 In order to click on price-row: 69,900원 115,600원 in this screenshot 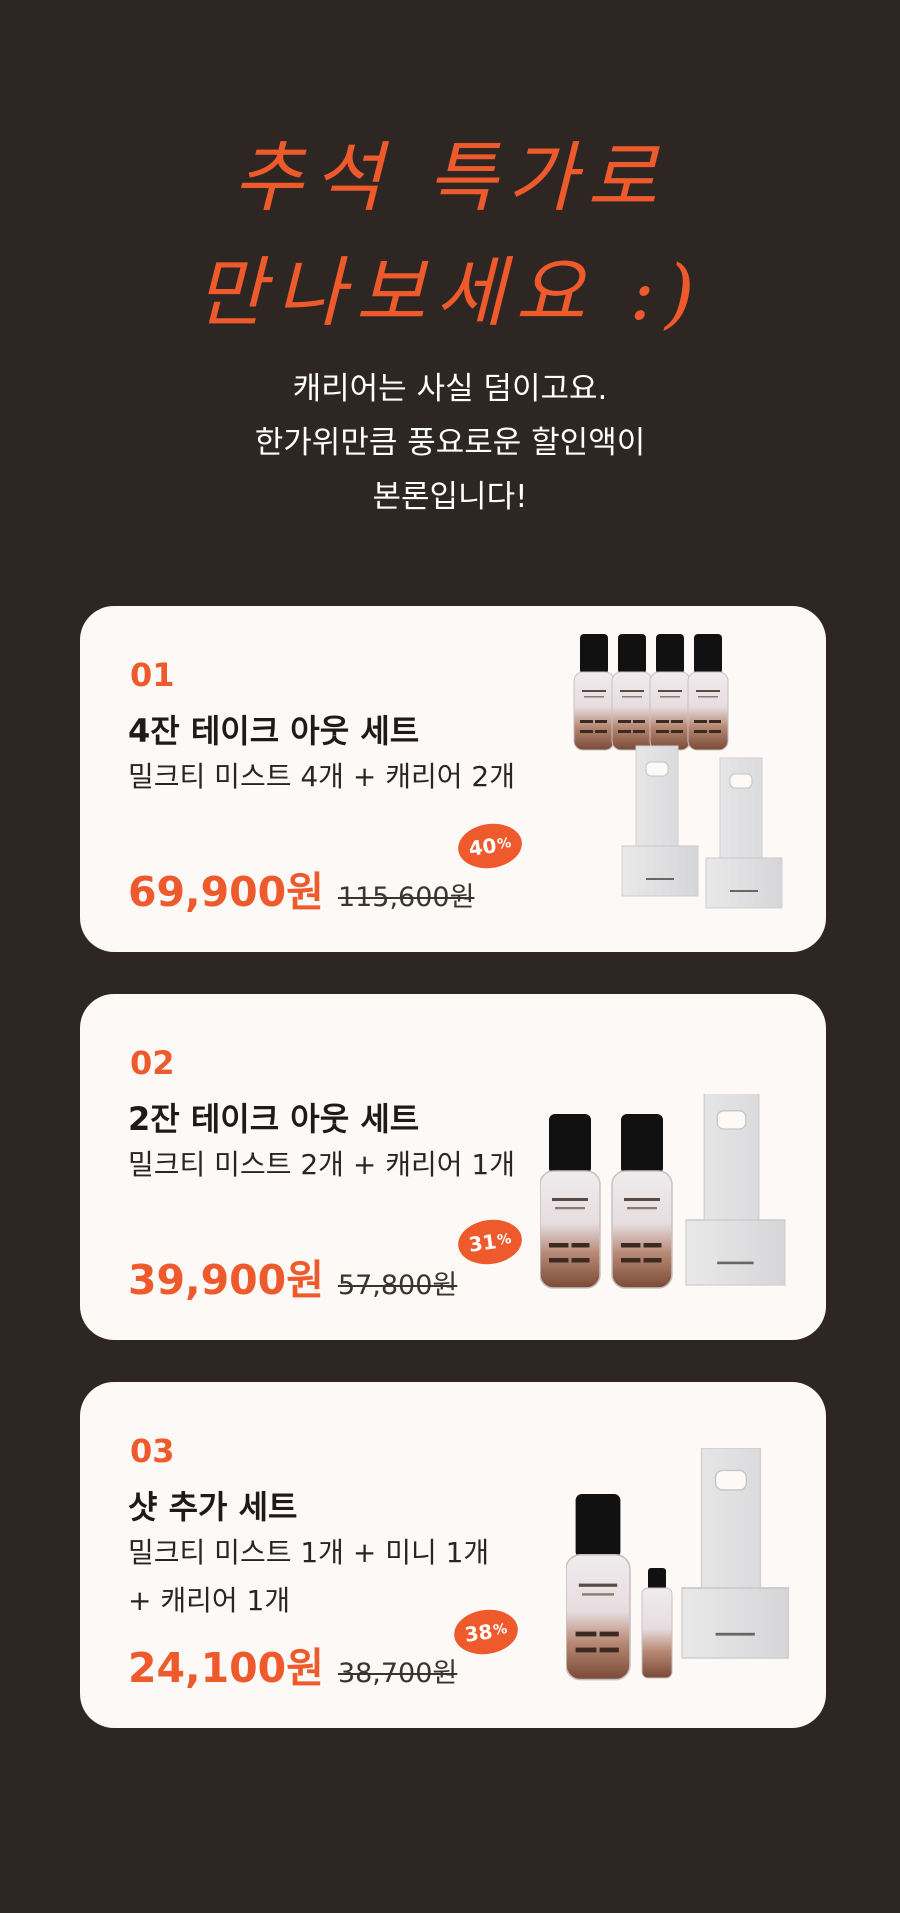, I will do `click(301, 888)`.